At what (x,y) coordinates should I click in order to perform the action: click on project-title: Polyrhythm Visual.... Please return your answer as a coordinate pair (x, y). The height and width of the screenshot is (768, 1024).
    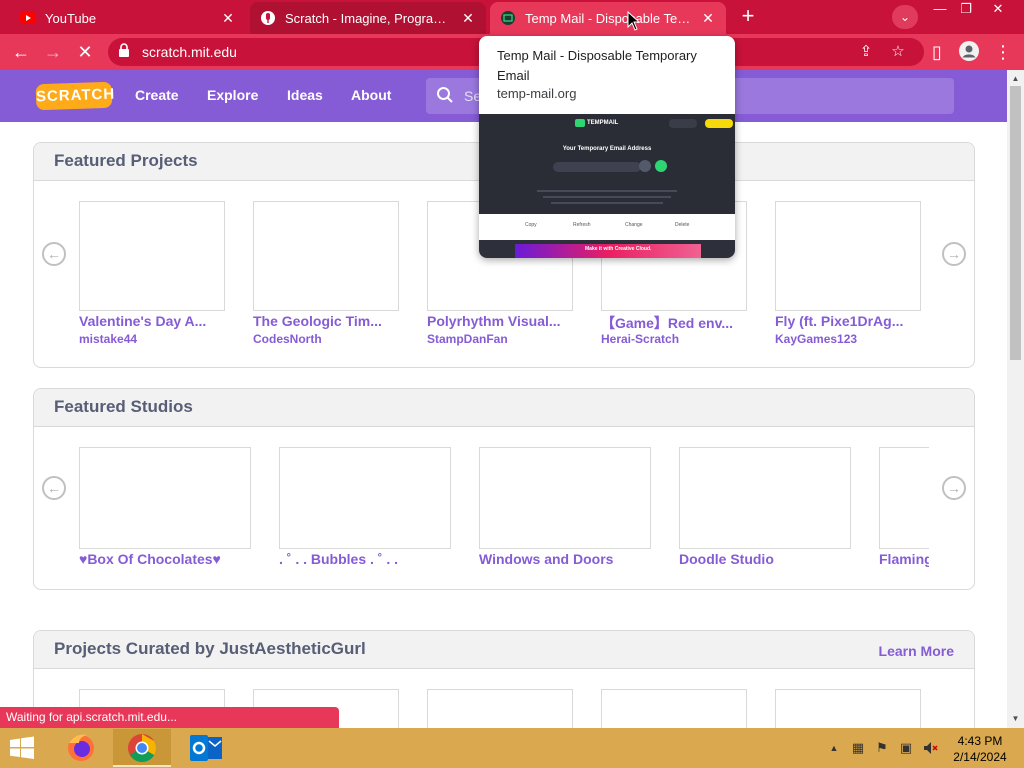
    Looking at the image, I should click on (500, 321).